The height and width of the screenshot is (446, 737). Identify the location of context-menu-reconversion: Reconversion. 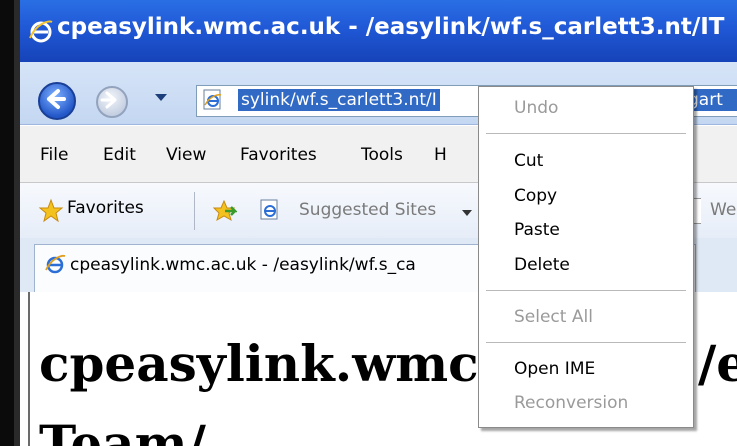
(571, 403).